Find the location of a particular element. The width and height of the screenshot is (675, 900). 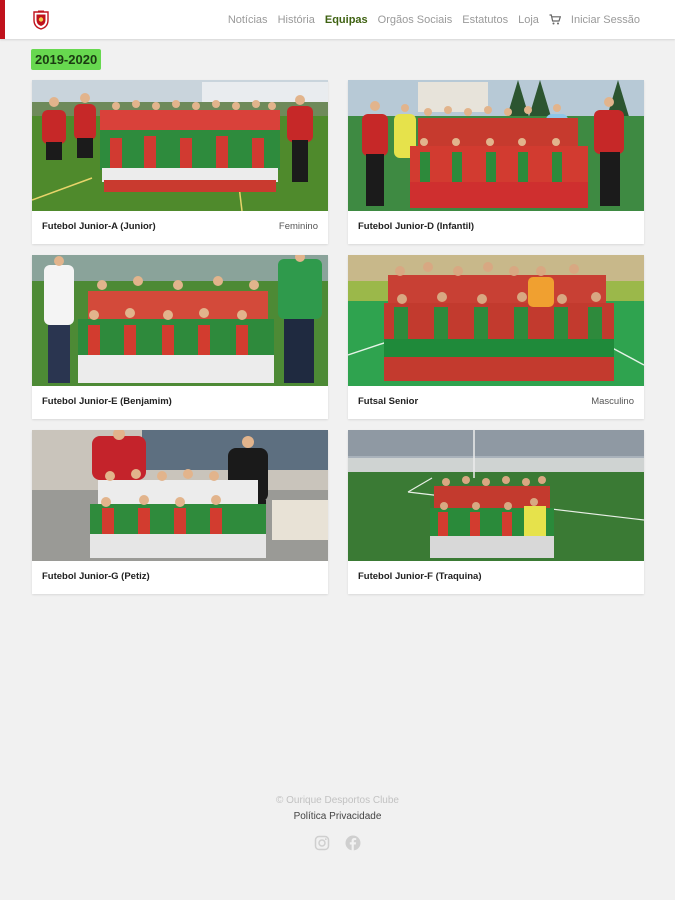

club-crest-icon is located at coordinates (41, 20).